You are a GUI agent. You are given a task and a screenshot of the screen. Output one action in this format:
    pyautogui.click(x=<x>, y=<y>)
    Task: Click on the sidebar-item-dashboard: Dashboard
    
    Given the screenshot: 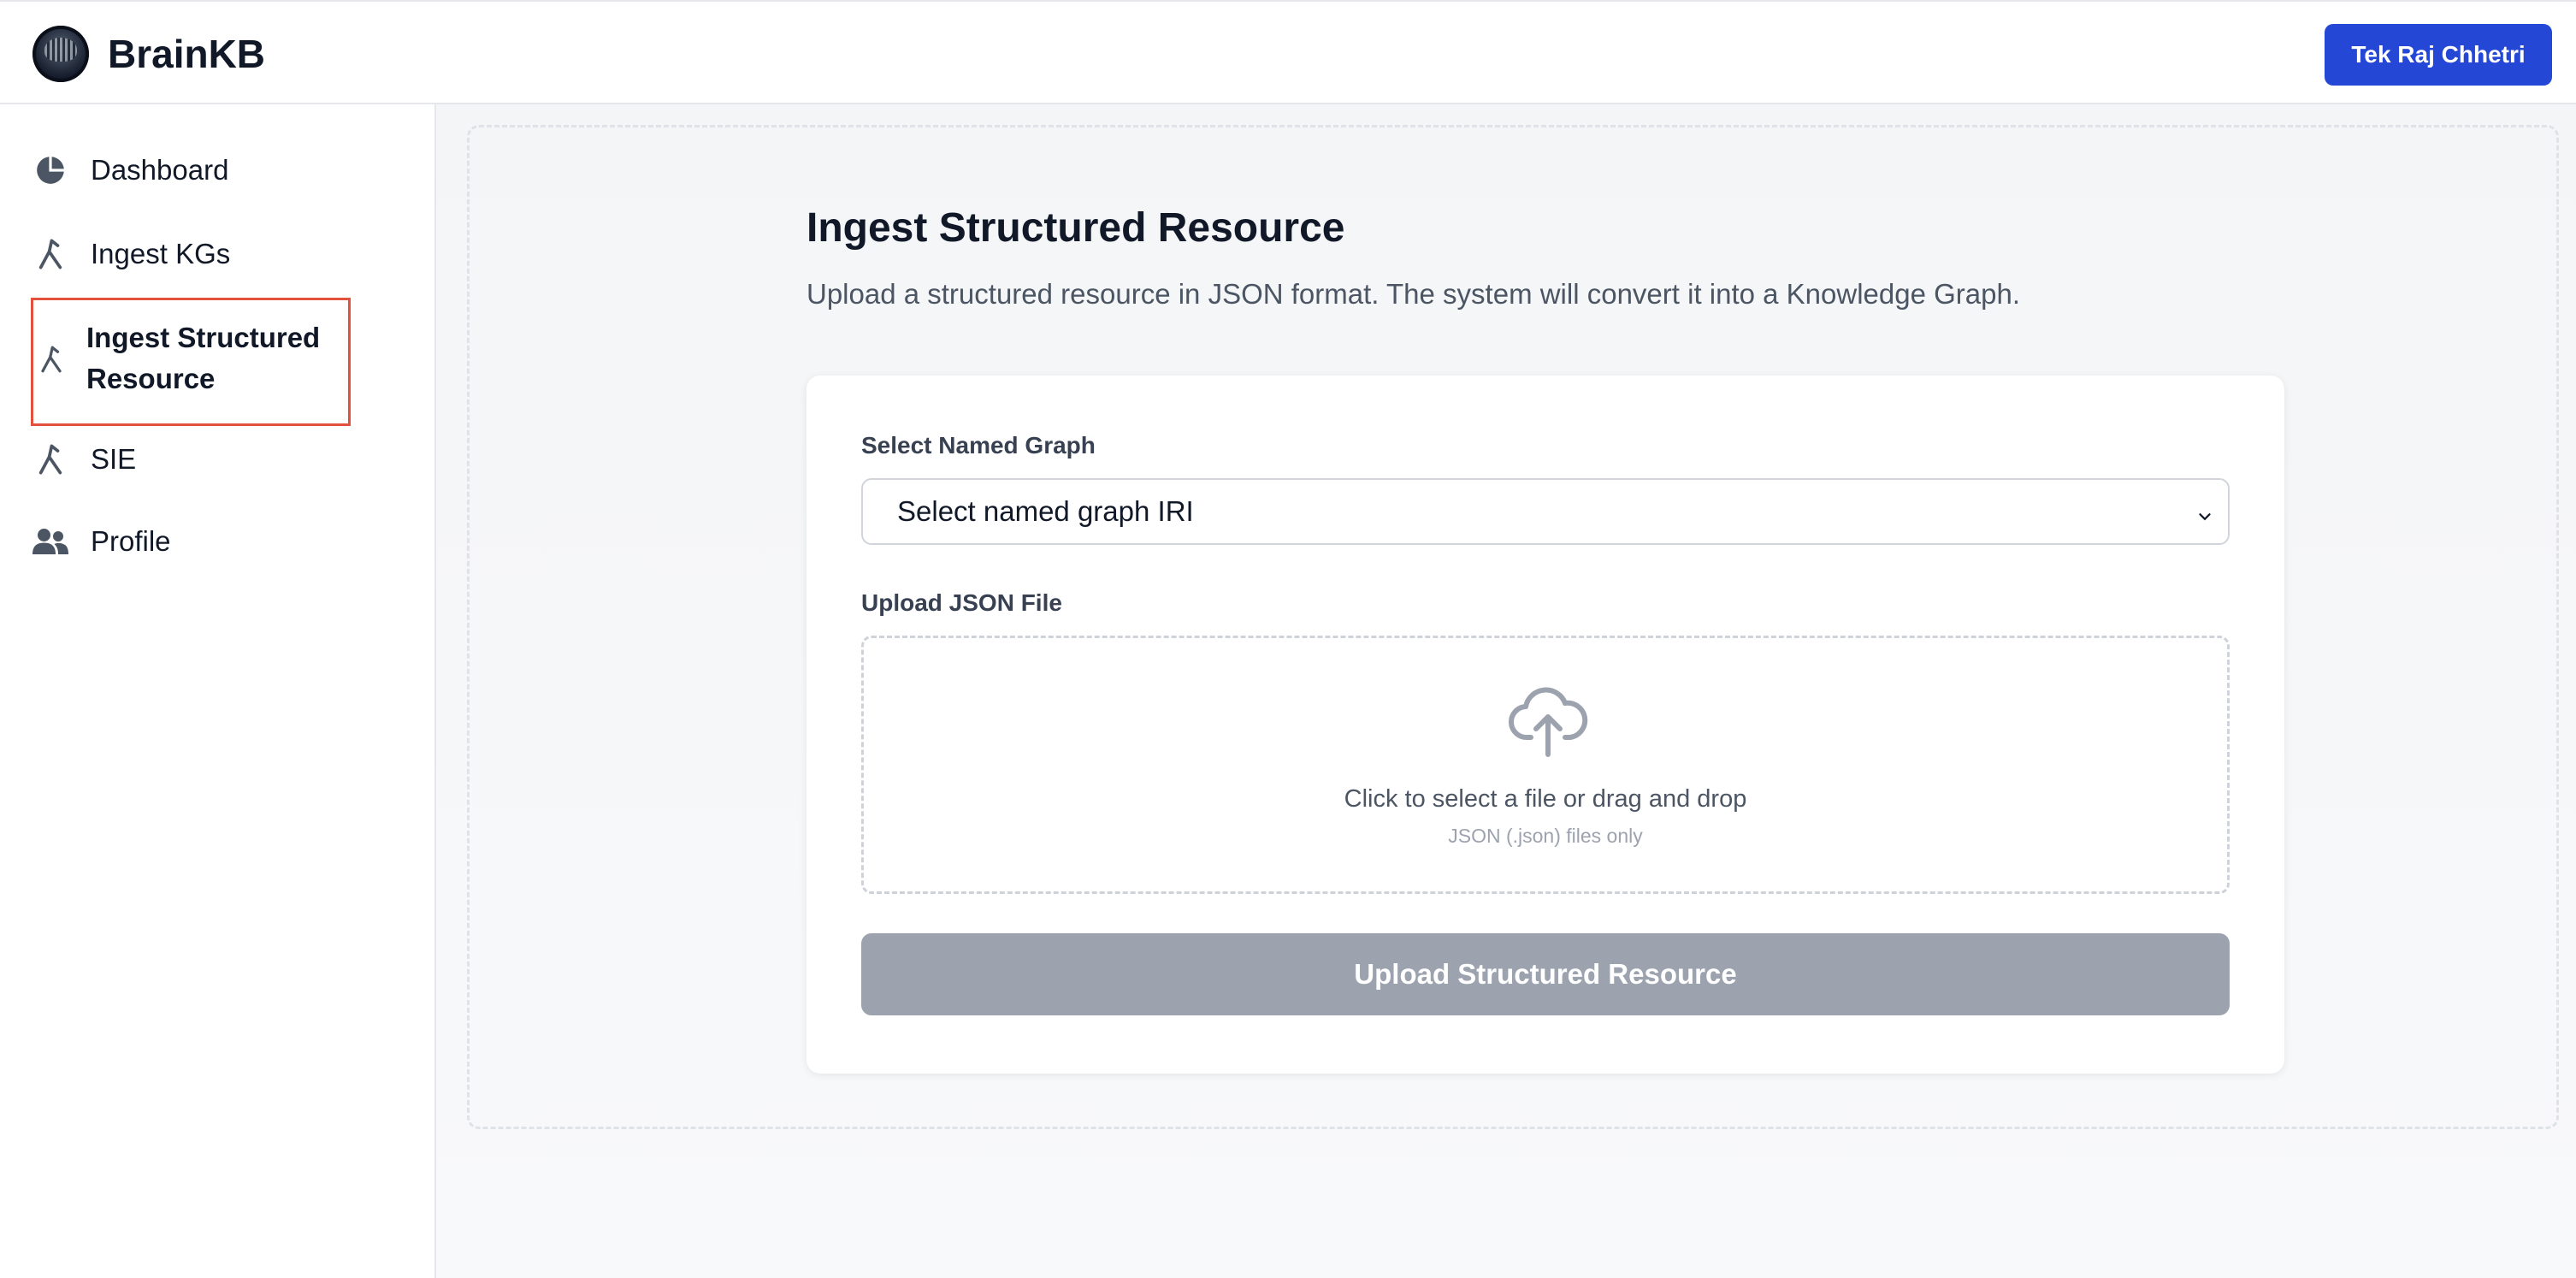 What is the action you would take?
    pyautogui.click(x=130, y=170)
    